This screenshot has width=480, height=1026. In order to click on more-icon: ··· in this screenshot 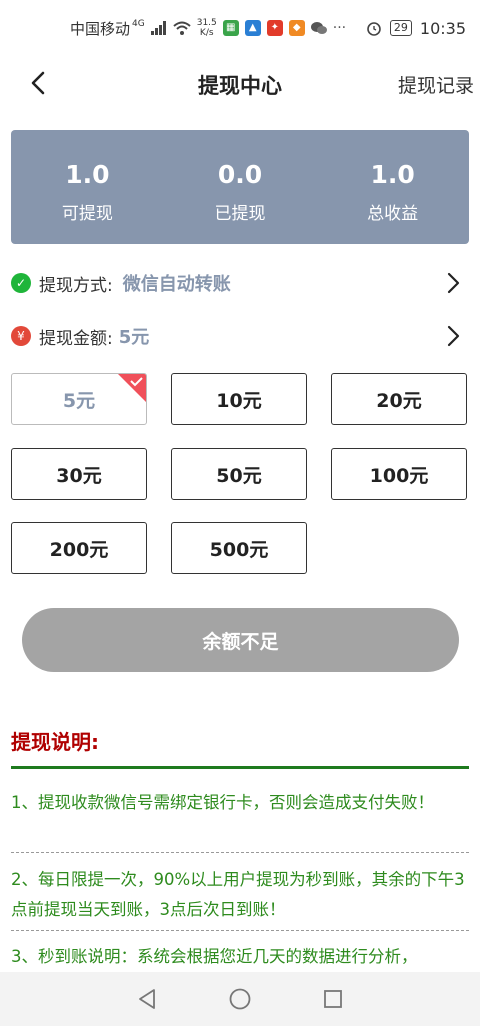, I will do `click(339, 28)`.